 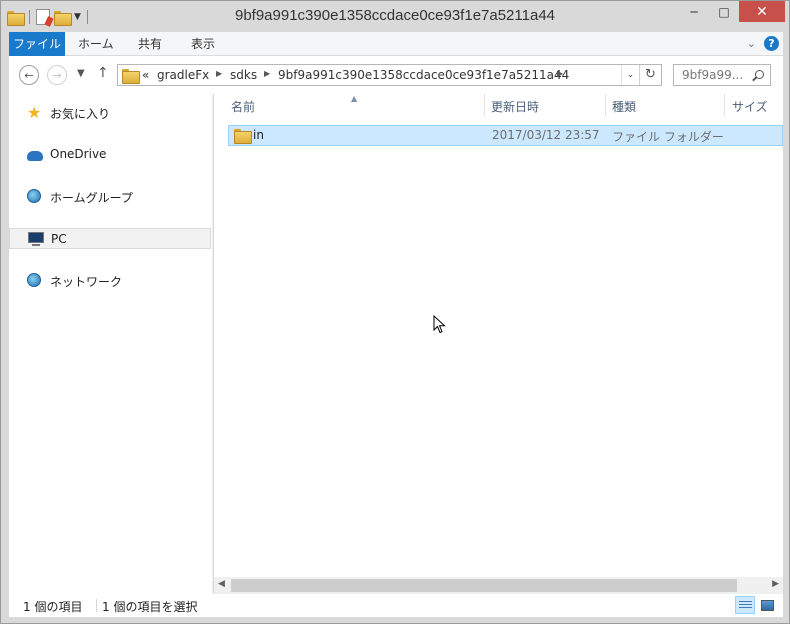 I want to click on item-count: 1 個の項目, so click(x=53, y=607).